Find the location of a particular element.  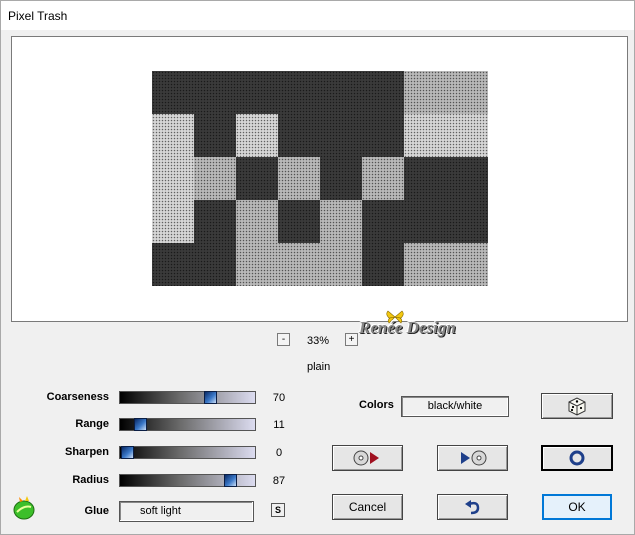

glue-s-button: S is located at coordinates (278, 510).